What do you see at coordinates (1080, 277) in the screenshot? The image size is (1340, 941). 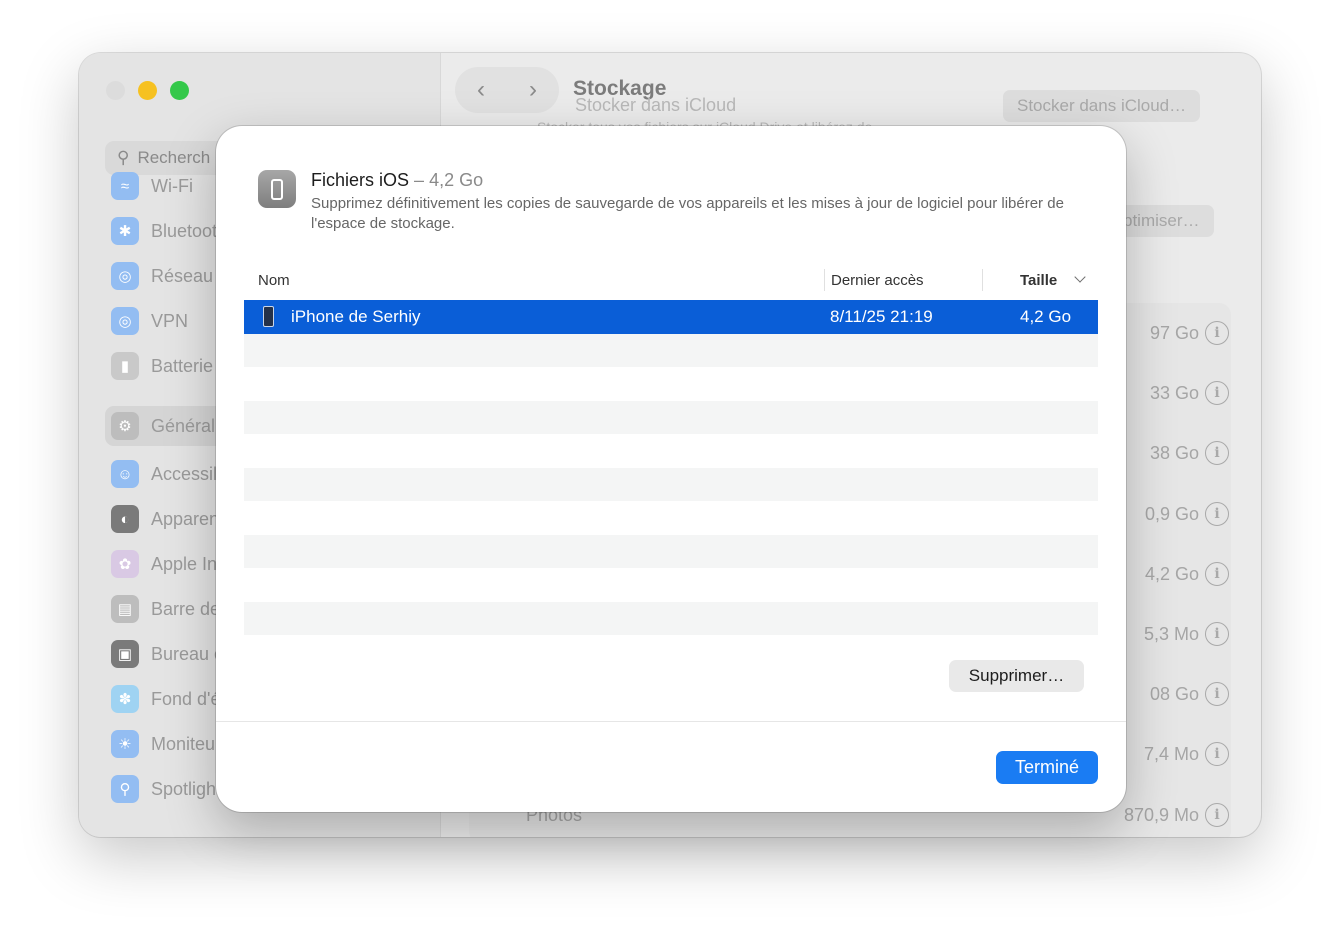 I see `chevron-down-icon` at bounding box center [1080, 277].